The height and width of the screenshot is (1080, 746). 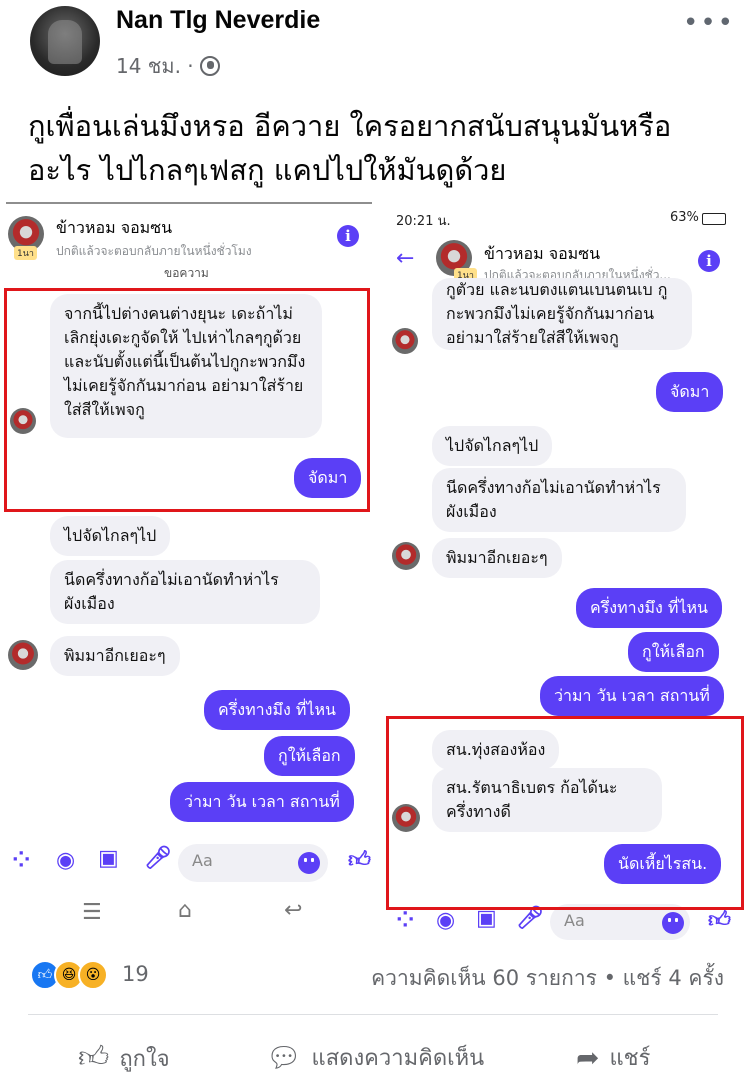 I want to click on share-icon: ➦, so click(x=588, y=1057).